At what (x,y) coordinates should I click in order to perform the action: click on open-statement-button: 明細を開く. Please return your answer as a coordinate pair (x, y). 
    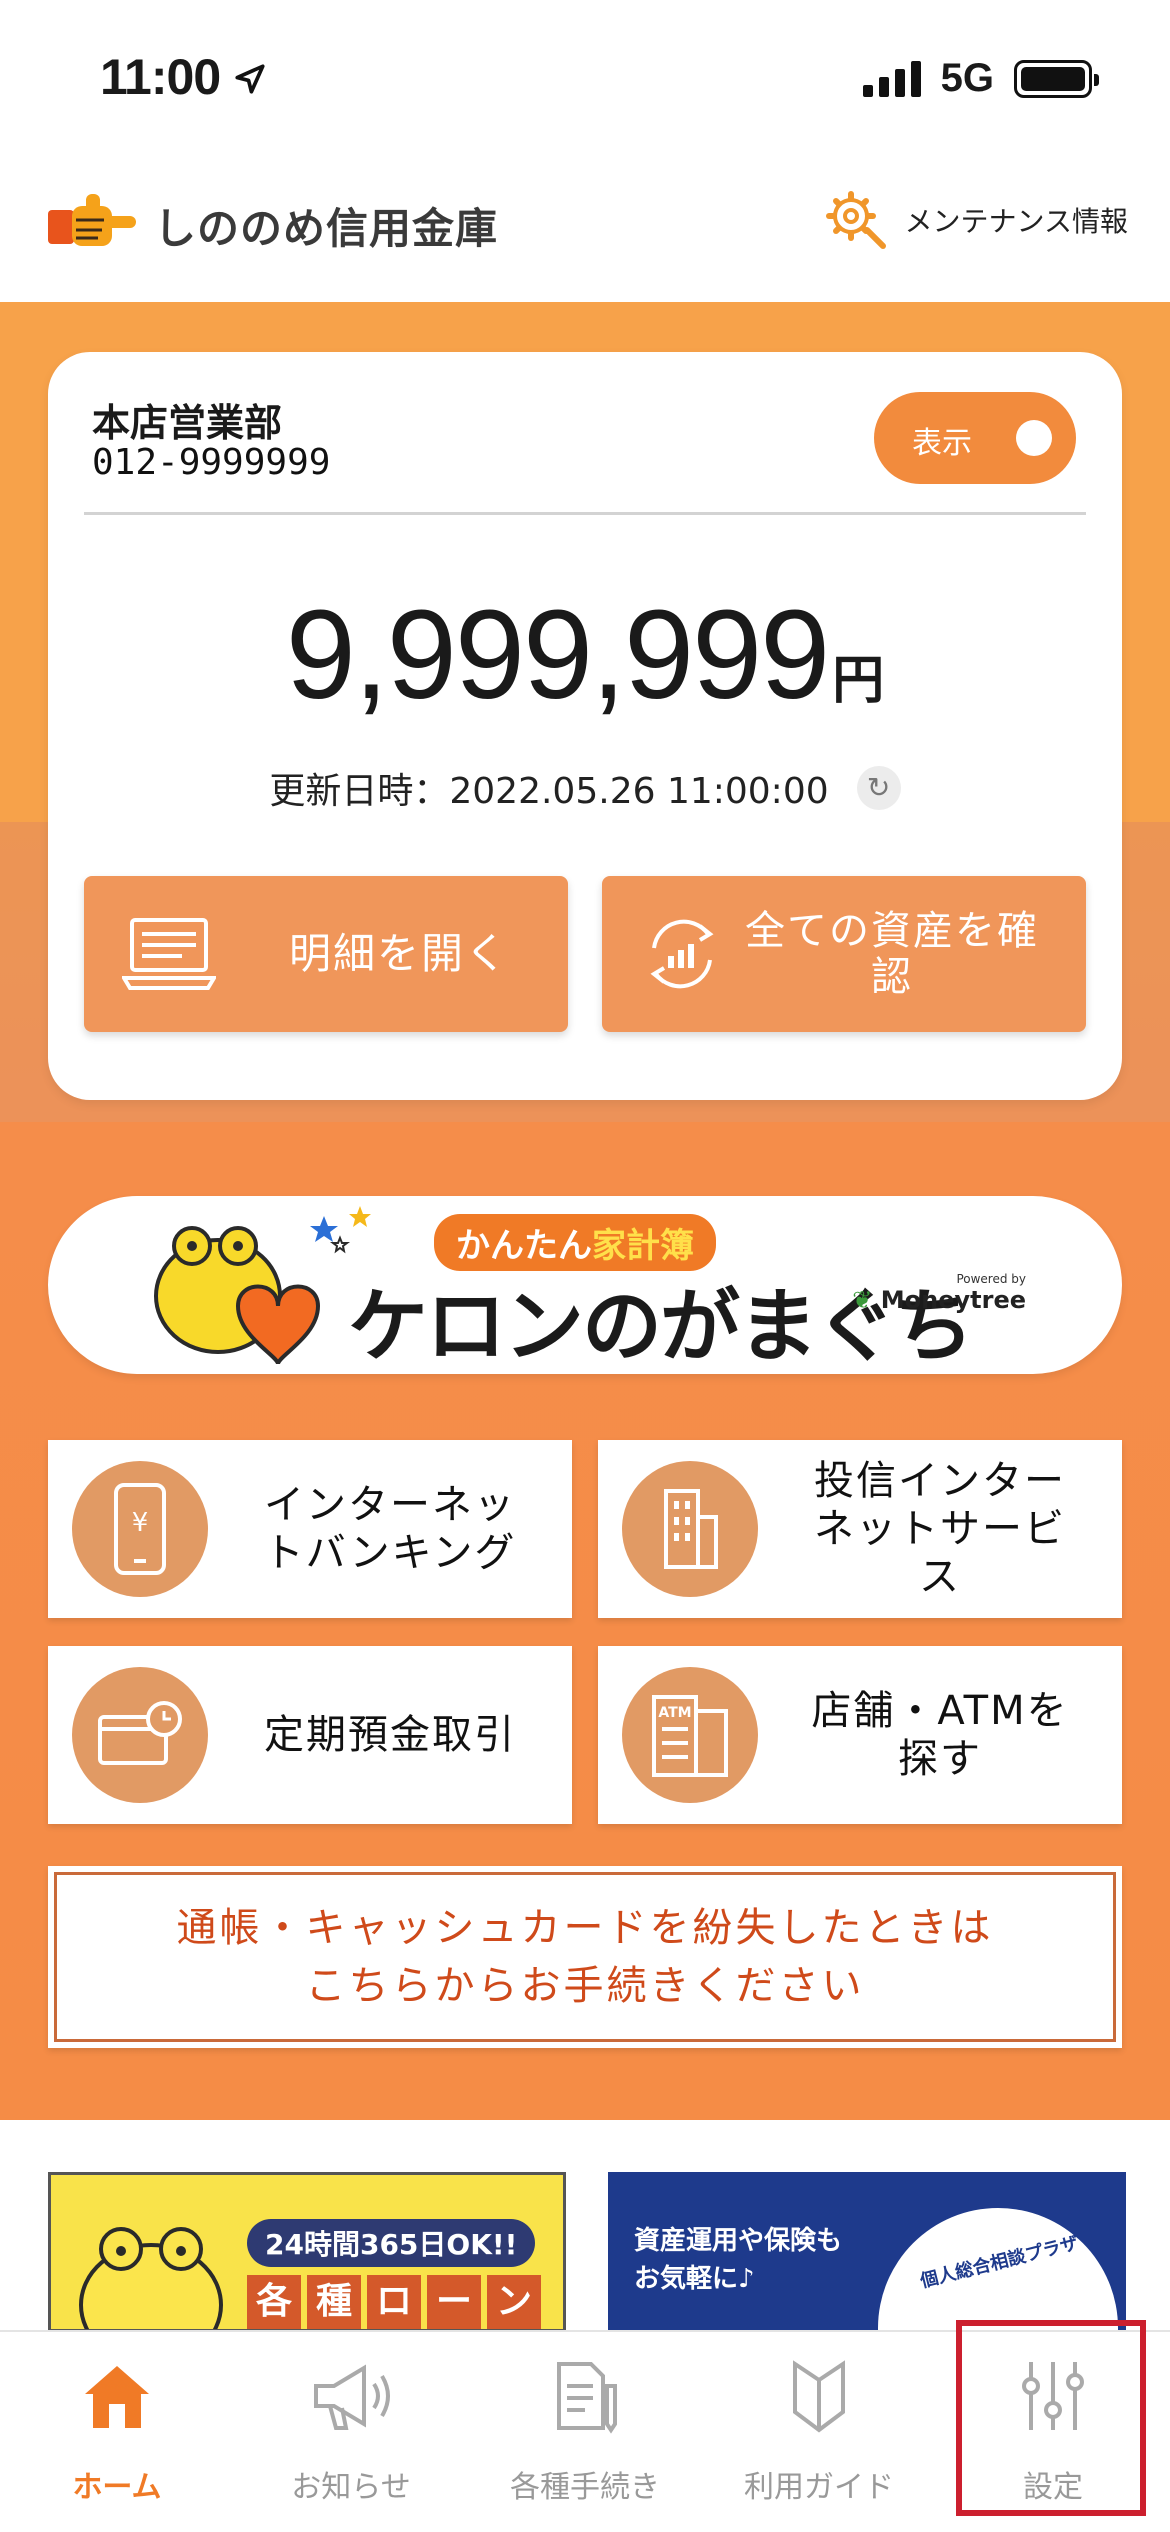
    Looking at the image, I should click on (326, 954).